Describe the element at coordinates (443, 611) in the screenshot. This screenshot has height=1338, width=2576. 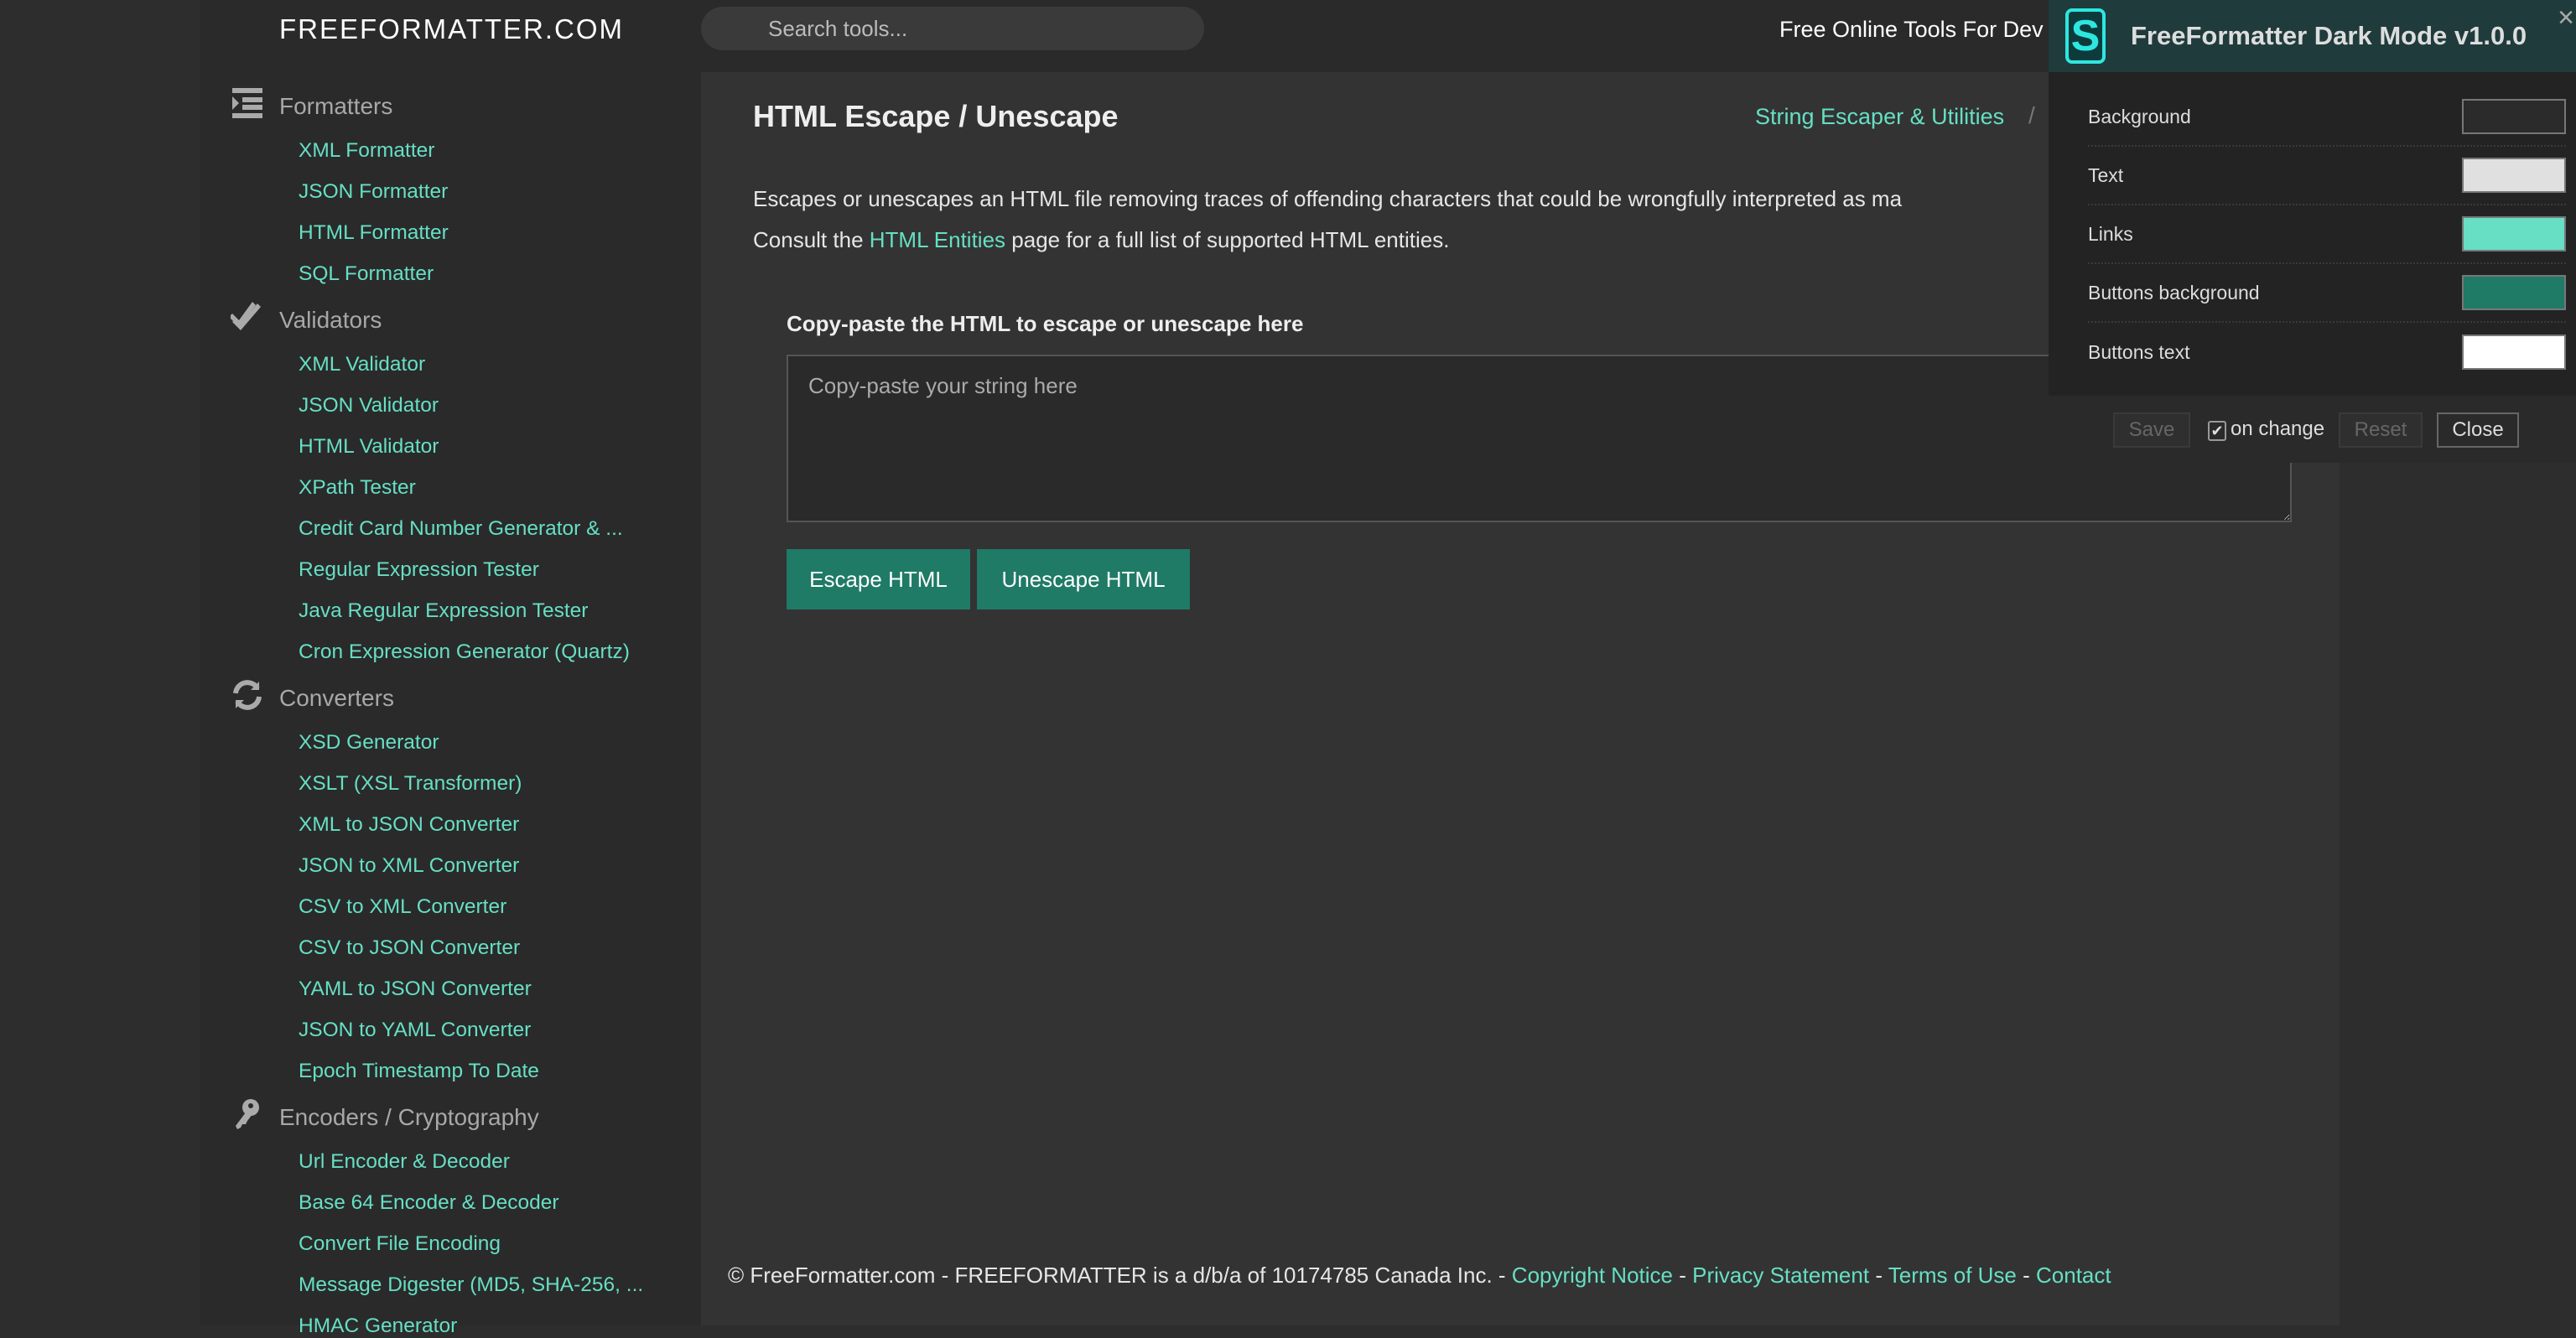
I see `sidebar-item: Java Regular Expression Tester` at that location.